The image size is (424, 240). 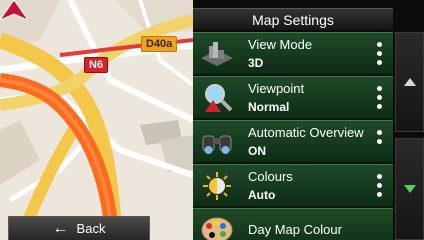 I want to click on back-button-label: Back, so click(x=91, y=228).